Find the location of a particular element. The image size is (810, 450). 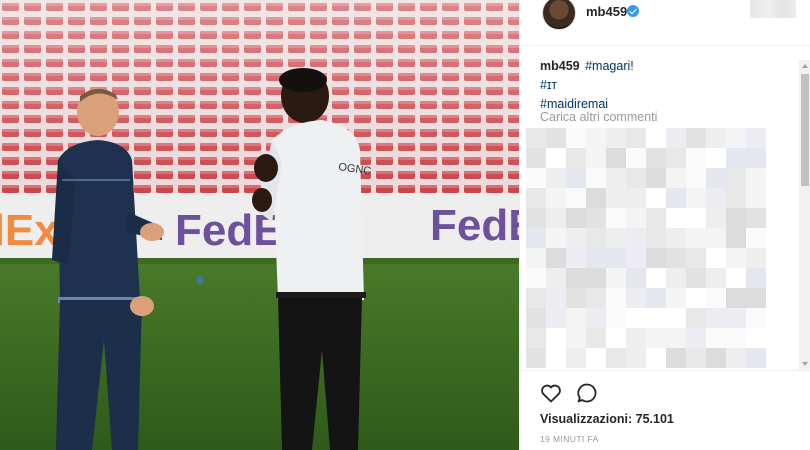

hashtag-it: #ɪᴛ is located at coordinates (548, 85).